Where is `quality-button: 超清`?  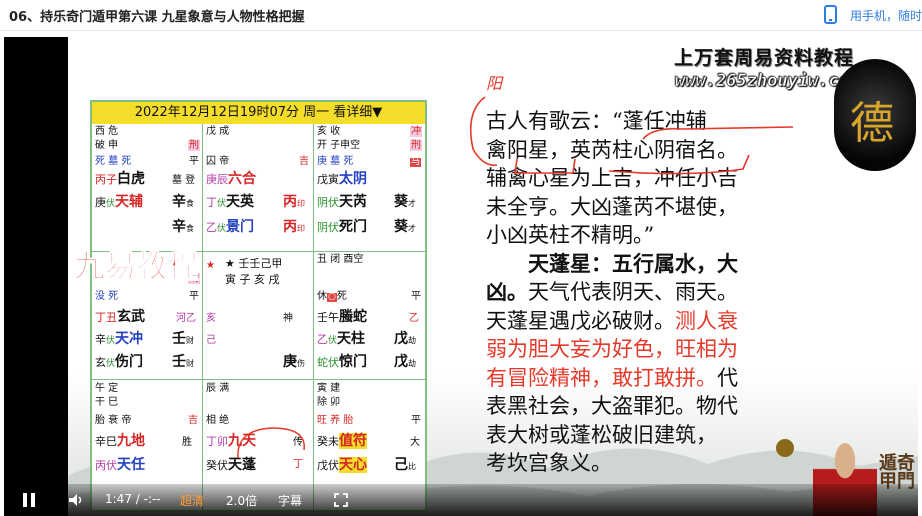
quality-button: 超清 is located at coordinates (192, 500).